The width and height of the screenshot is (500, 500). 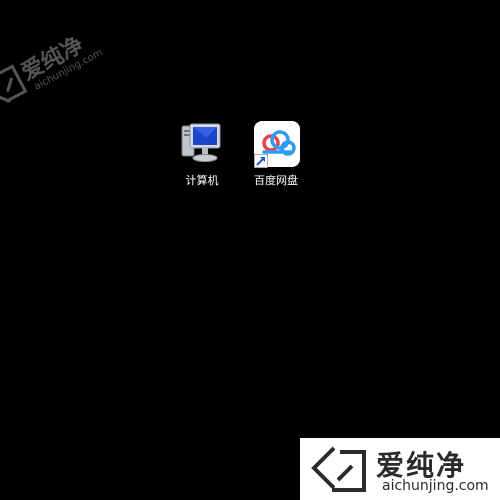 I want to click on desktop-icon-computer: 计算机, so click(x=202, y=154).